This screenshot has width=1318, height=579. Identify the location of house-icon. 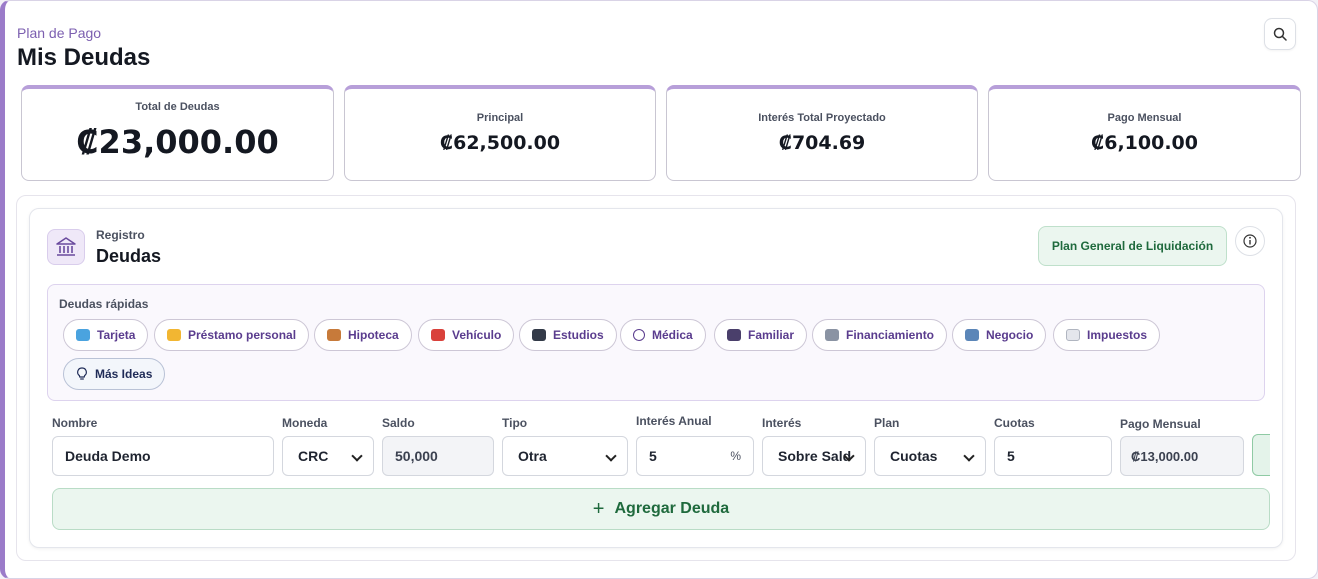
(334, 335).